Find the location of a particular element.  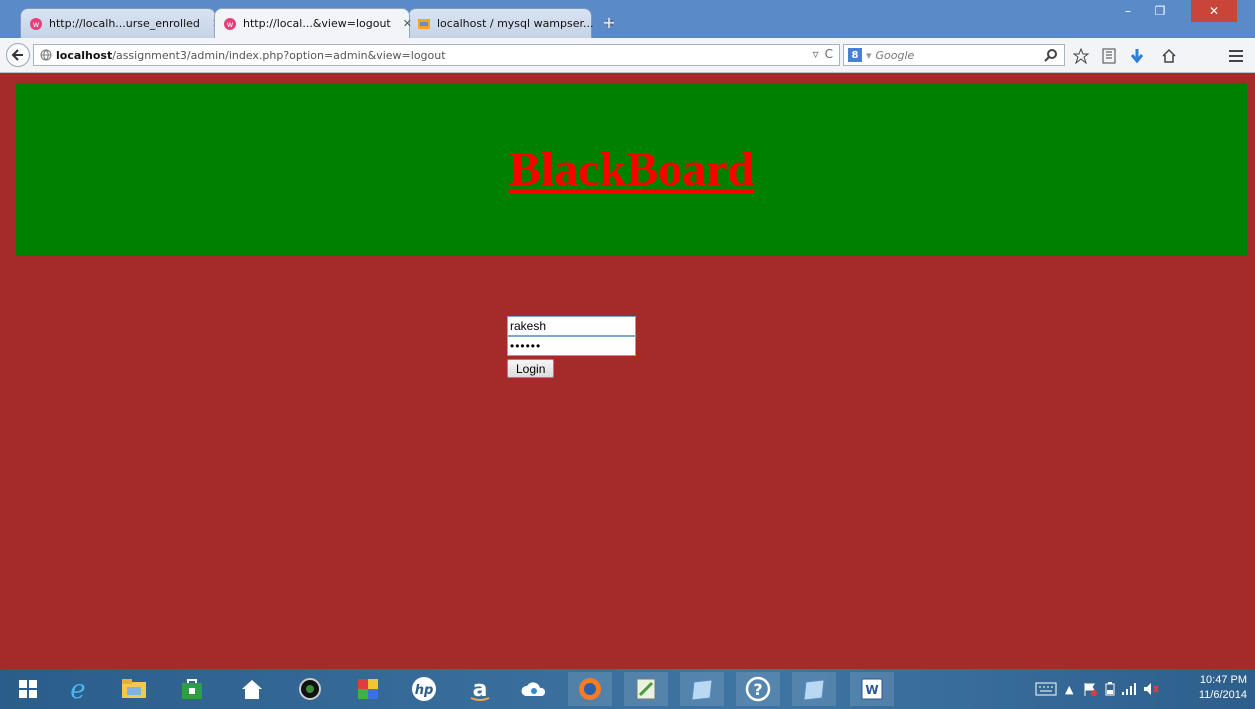

close-window-button: ✕ is located at coordinates (1214, 11).